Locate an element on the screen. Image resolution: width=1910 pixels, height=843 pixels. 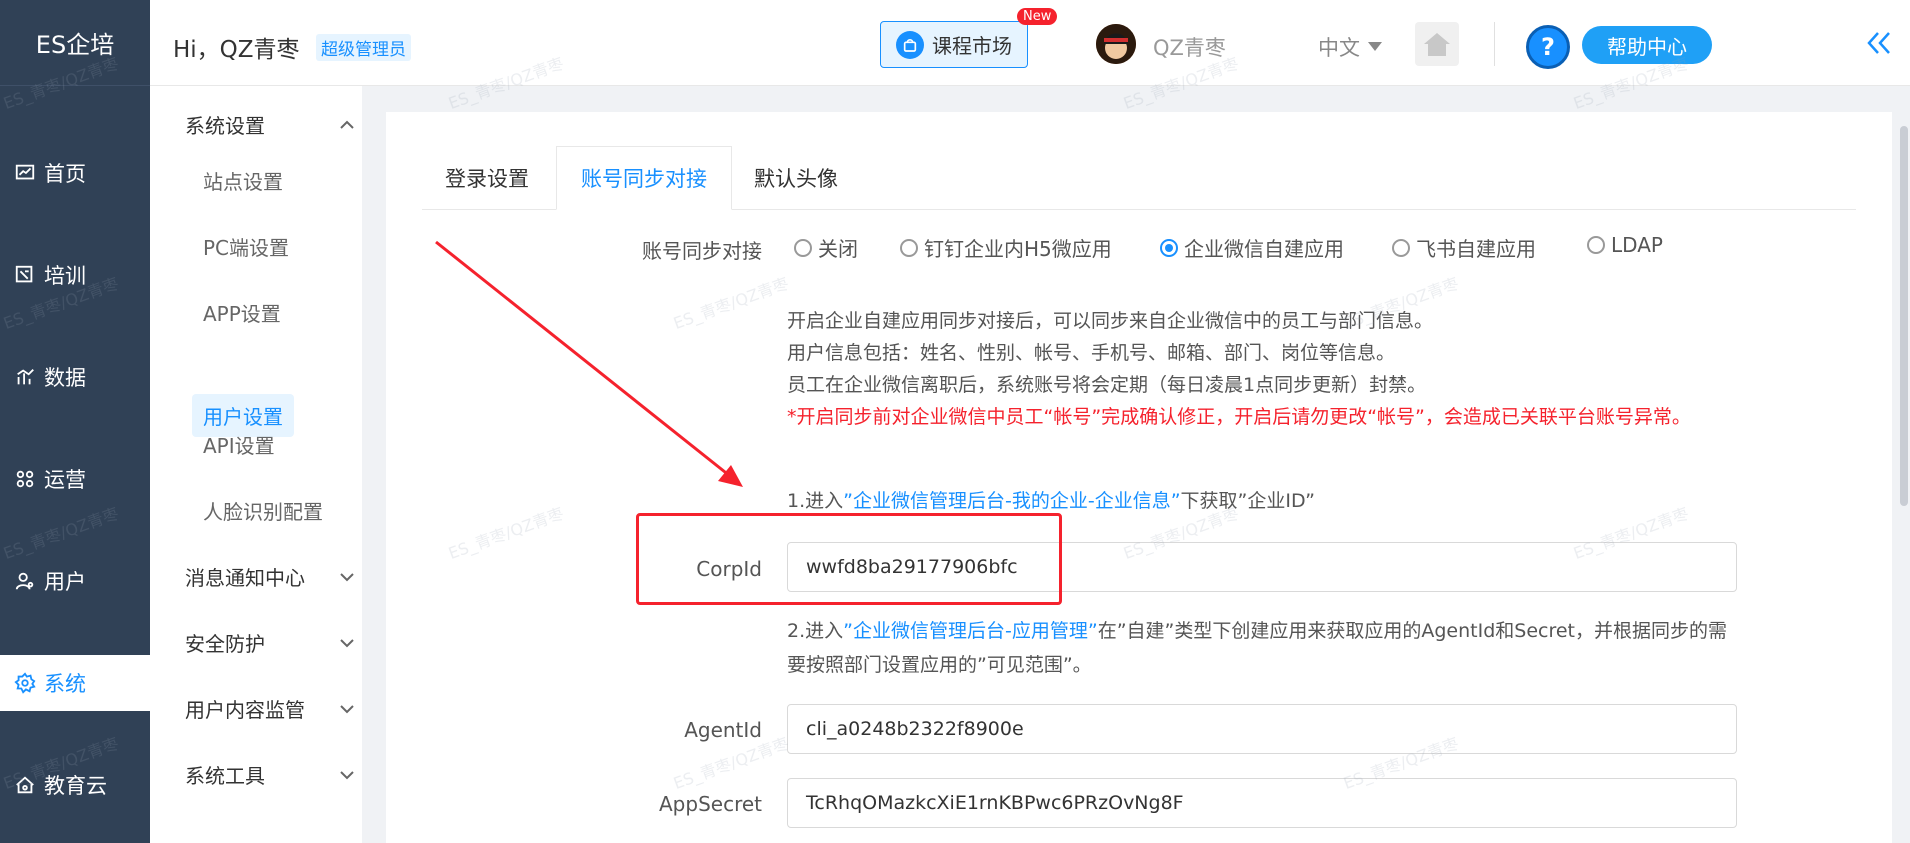
cloud-icon is located at coordinates (25, 785).